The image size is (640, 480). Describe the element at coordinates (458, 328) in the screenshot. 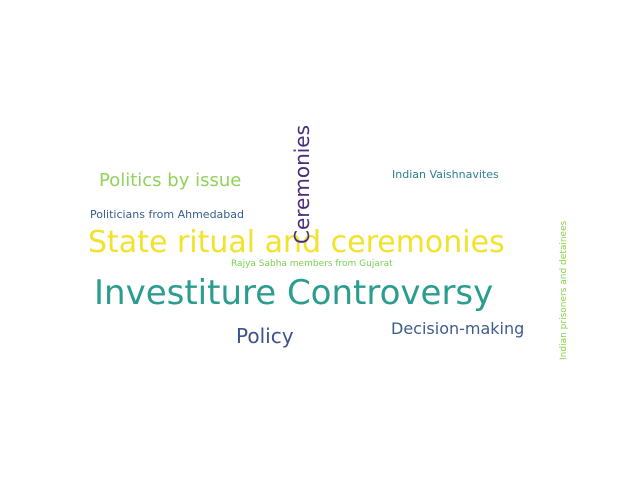

I see `word-decision-making: Decision-making` at that location.